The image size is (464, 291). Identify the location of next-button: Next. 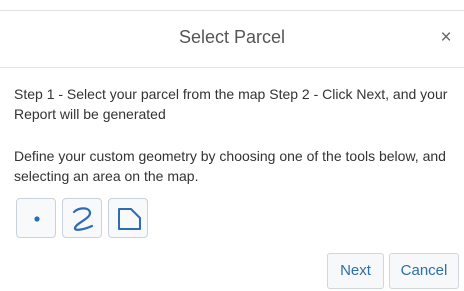
(355, 271).